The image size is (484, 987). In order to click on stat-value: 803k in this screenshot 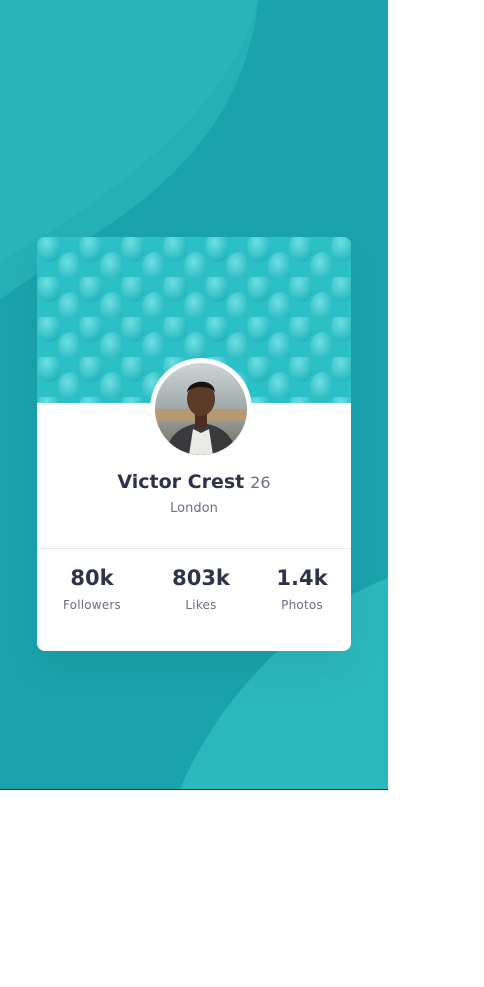, I will do `click(201, 578)`.